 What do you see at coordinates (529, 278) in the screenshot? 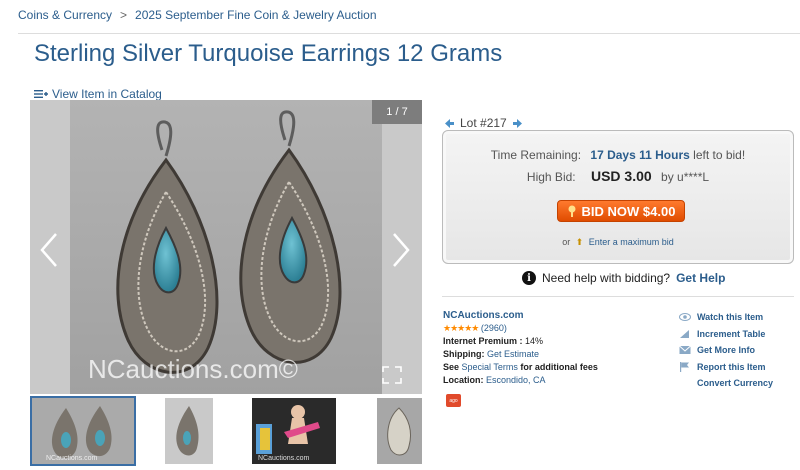
I see `info-icon: i` at bounding box center [529, 278].